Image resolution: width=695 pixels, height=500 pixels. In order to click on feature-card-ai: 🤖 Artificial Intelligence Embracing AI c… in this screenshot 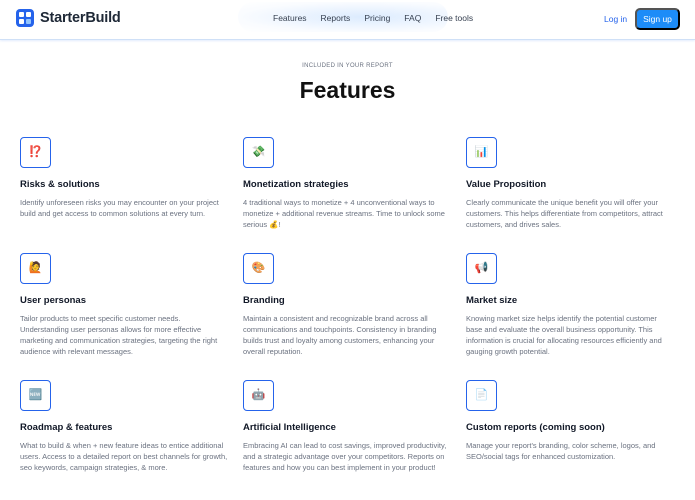, I will do `click(348, 426)`.